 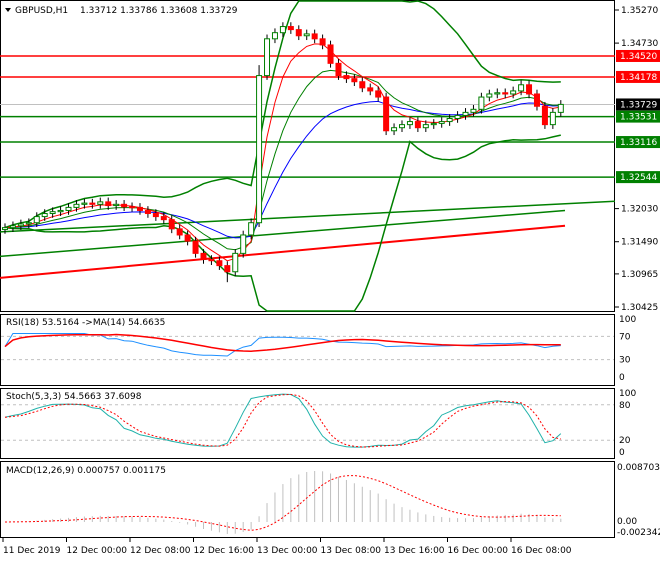 What do you see at coordinates (639, 243) in the screenshot?
I see `price-tick-label: 1.31490` at bounding box center [639, 243].